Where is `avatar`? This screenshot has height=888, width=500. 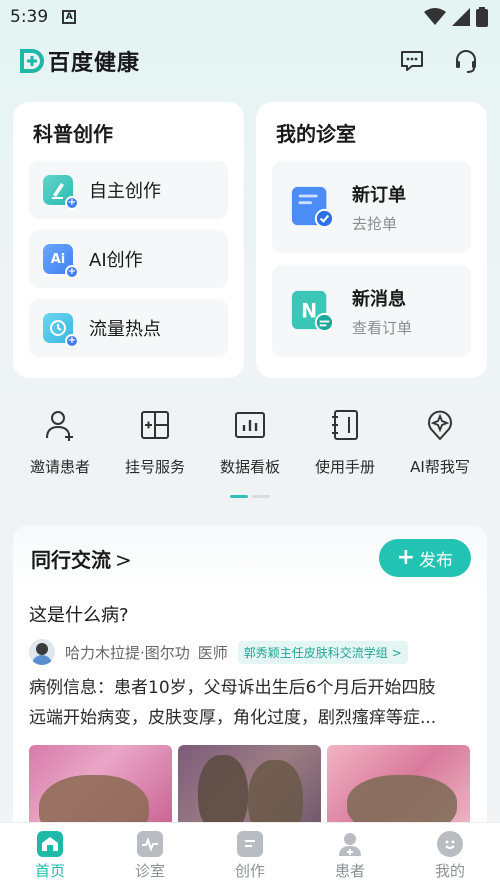
avatar is located at coordinates (42, 652).